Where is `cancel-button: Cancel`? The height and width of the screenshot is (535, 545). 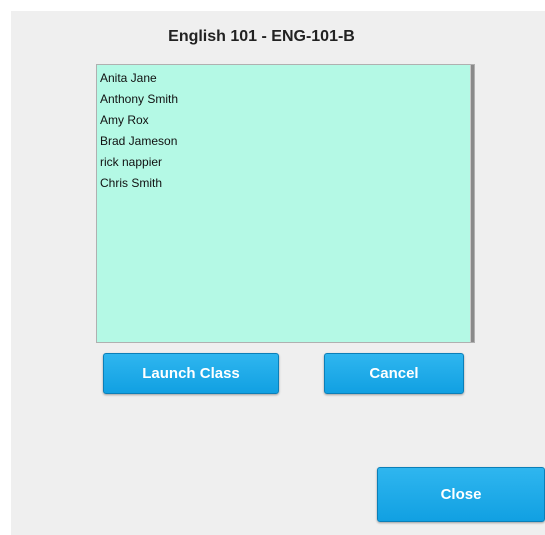 cancel-button: Cancel is located at coordinates (394, 373).